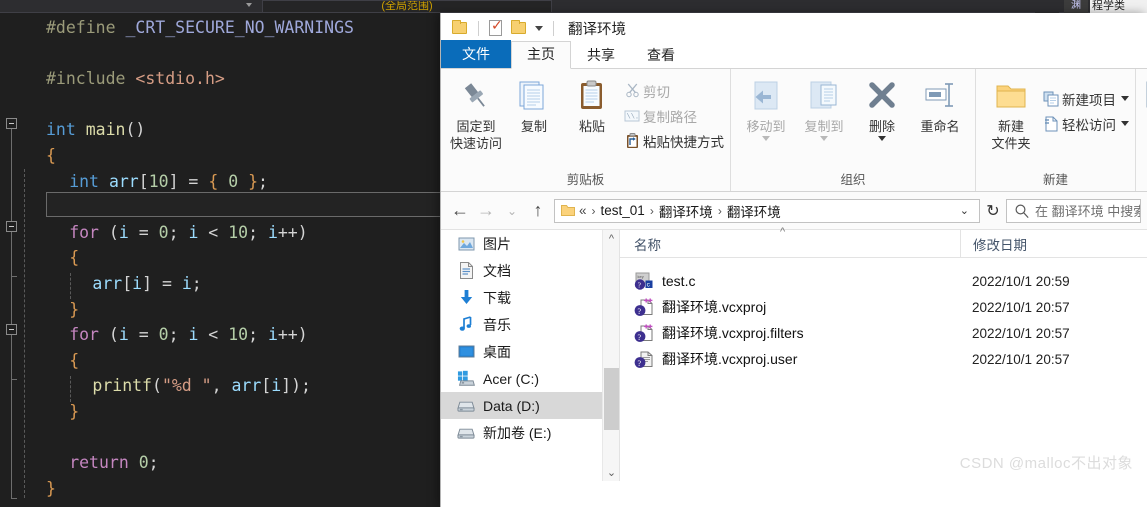  Describe the element at coordinates (497, 297) in the screenshot. I see `nav-item-label: 下载` at that location.